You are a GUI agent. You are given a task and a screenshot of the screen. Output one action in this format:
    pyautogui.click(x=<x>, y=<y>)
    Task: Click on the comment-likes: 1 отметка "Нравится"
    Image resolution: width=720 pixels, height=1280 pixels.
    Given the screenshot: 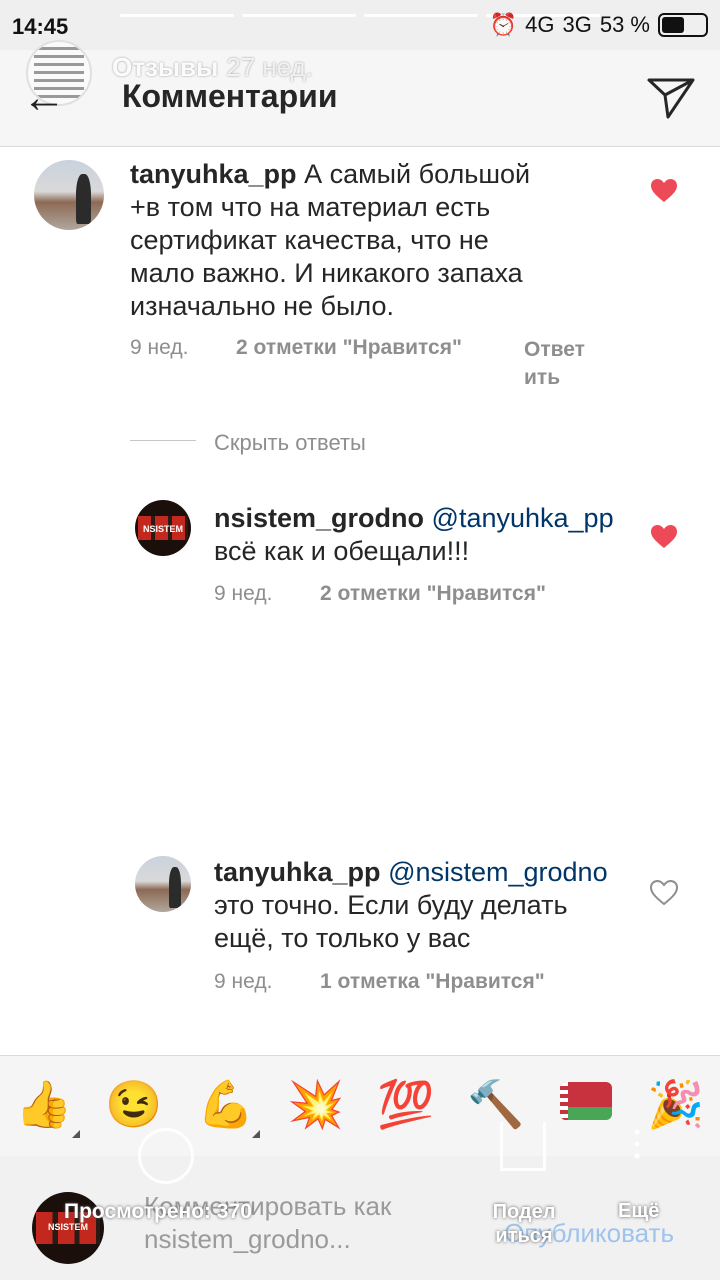 What is the action you would take?
    pyautogui.click(x=432, y=982)
    